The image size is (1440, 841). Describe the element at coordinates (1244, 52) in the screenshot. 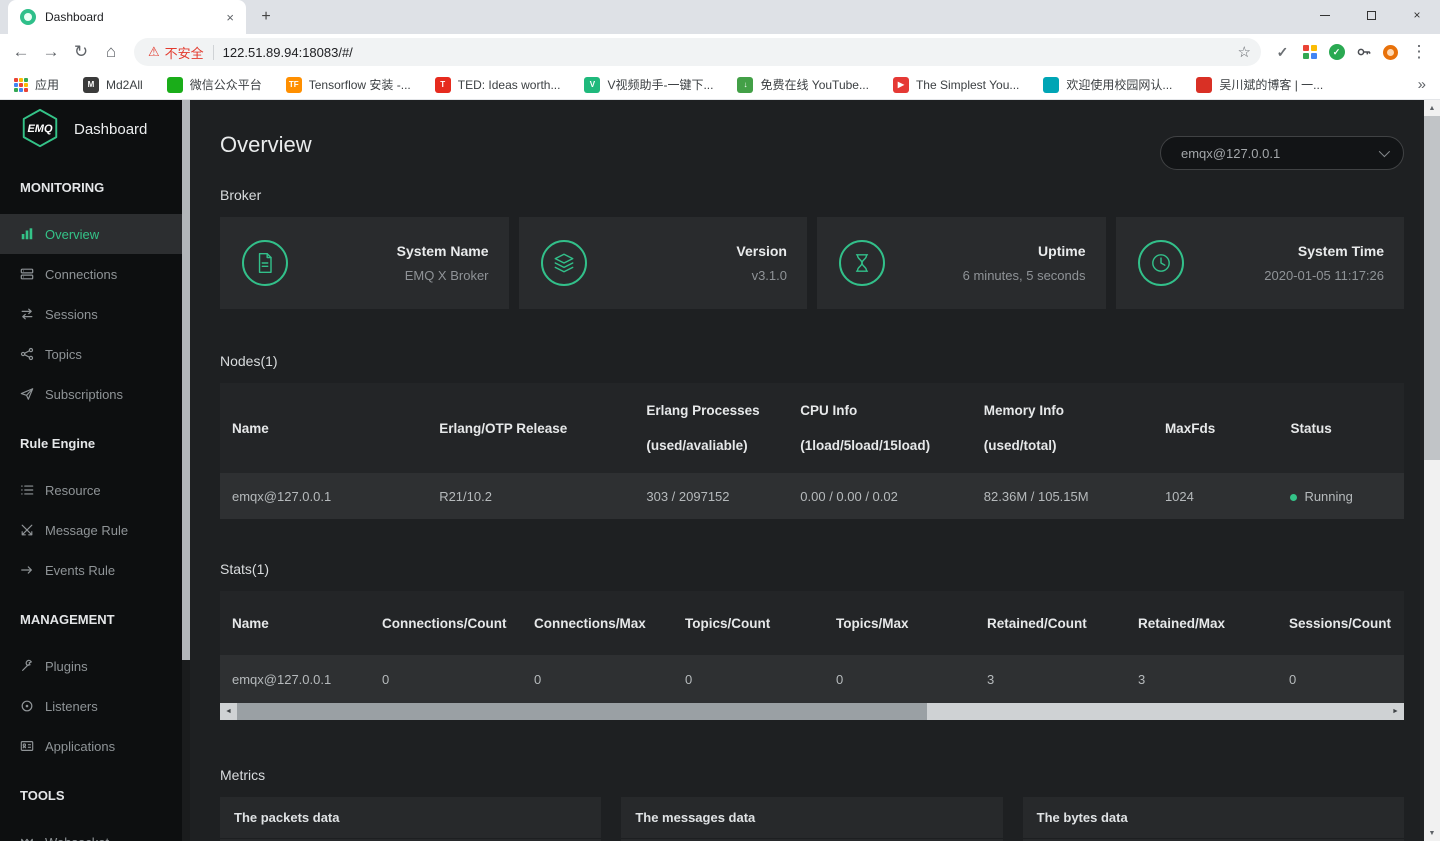

I see `bookmark-star-icon: ☆` at that location.